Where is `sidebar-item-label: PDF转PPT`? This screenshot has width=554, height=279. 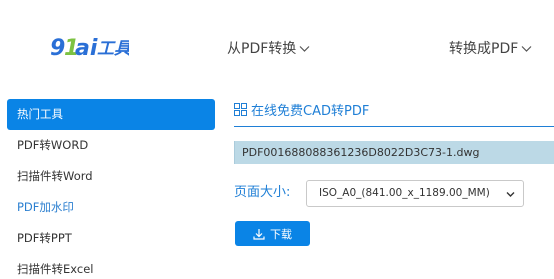 sidebar-item-label: PDF转PPT is located at coordinates (44, 238).